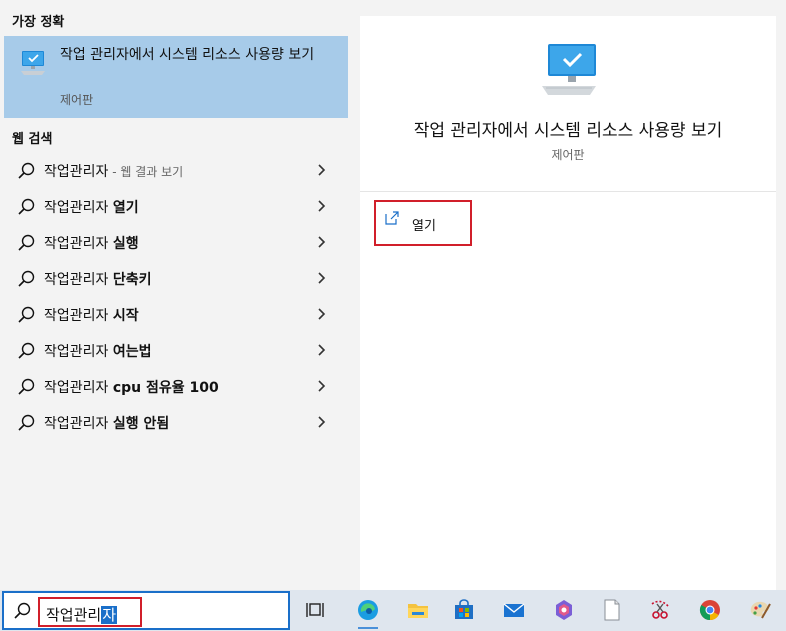 This screenshot has height=631, width=786. I want to click on web-search-suggestion: 작업관리자 cpu 점유율 100, so click(176, 386).